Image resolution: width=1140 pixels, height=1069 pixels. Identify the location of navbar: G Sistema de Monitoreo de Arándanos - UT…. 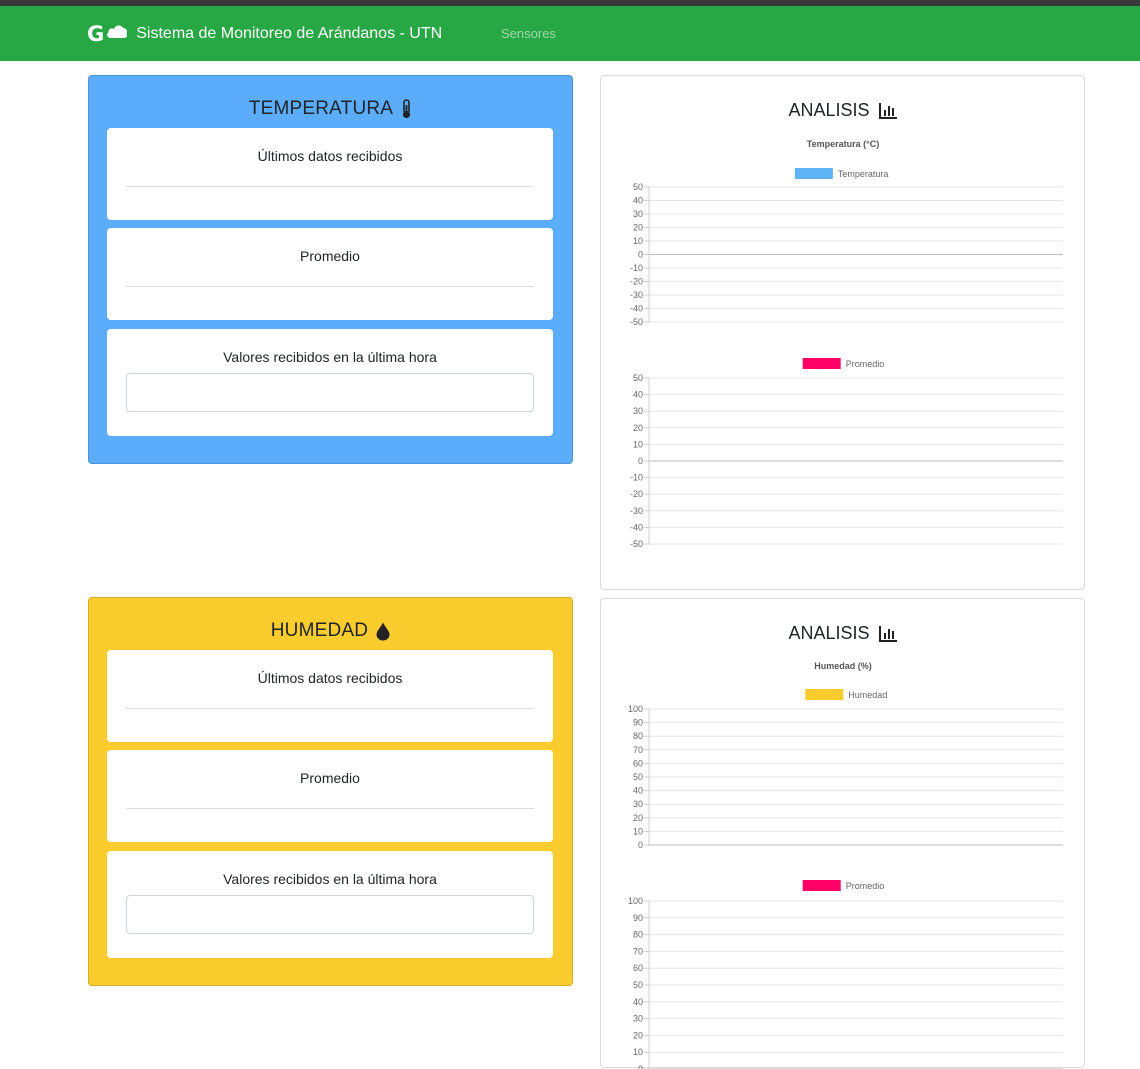
(570, 33).